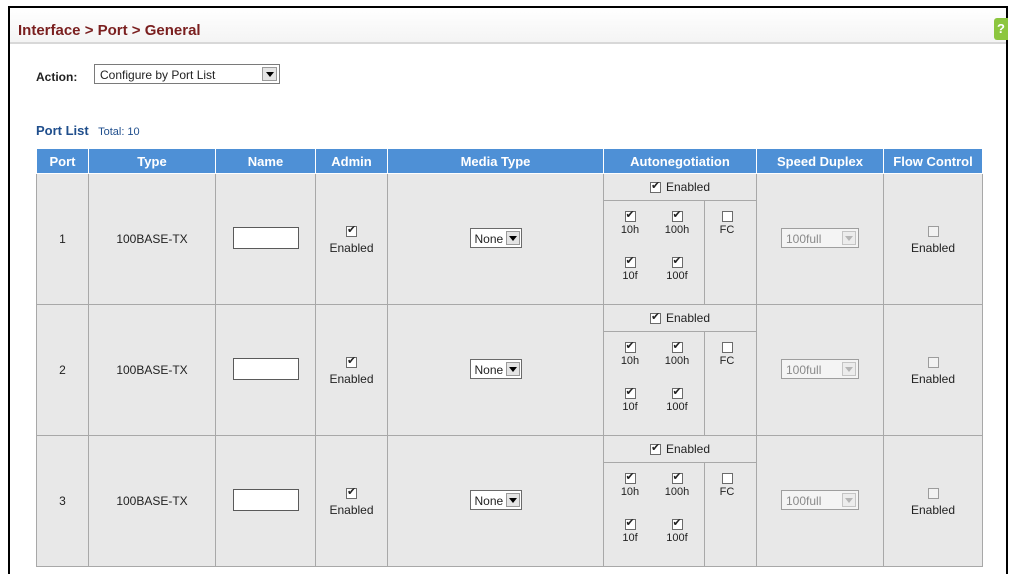  Describe the element at coordinates (727, 361) in the screenshot. I see `cap-fc-label: FC` at that location.